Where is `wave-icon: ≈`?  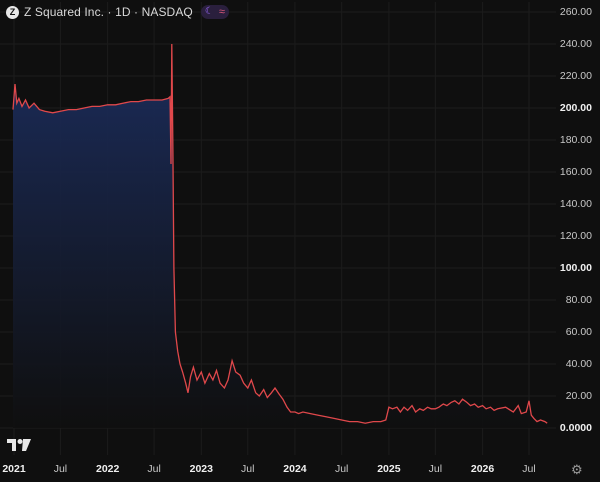
wave-icon: ≈ is located at coordinates (221, 12).